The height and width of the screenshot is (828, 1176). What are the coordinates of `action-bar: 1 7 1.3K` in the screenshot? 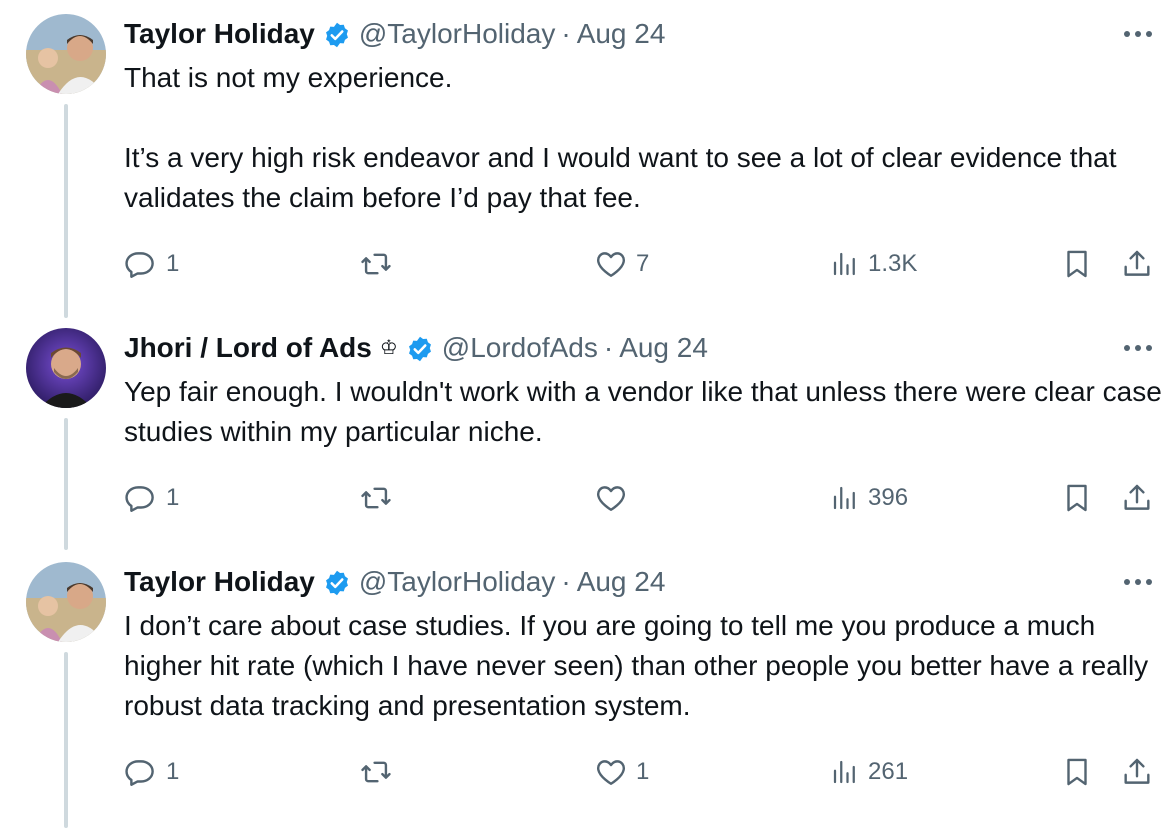 It's located at (588, 264).